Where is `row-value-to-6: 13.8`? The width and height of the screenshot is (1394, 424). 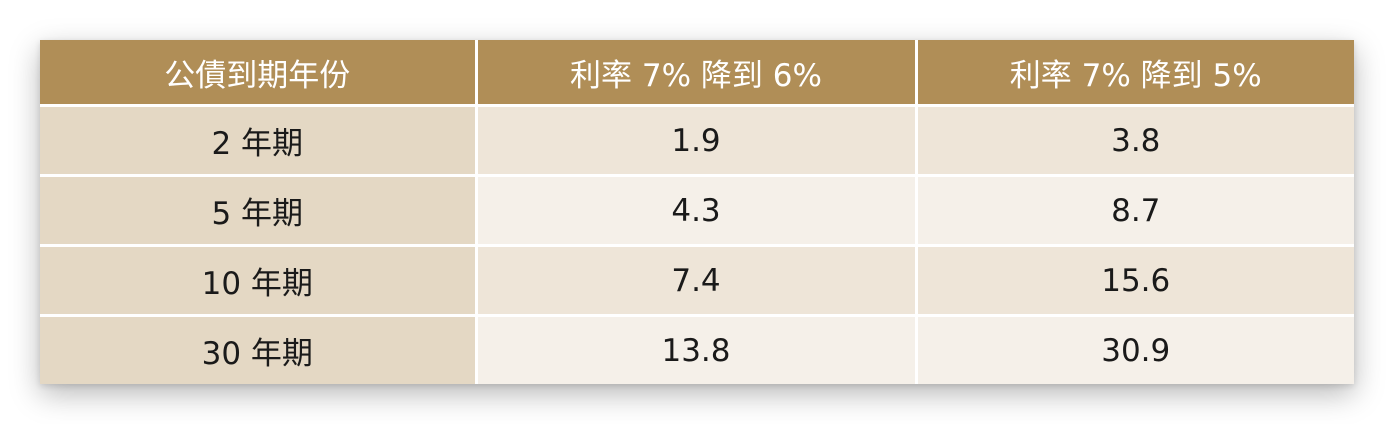
row-value-to-6: 13.8 is located at coordinates (696, 349).